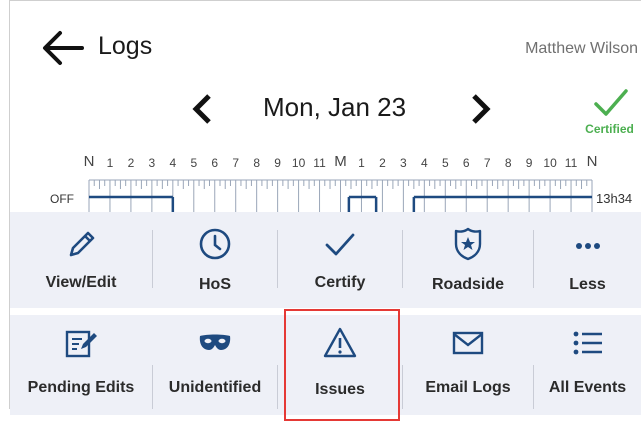 This screenshot has height=421, width=641. What do you see at coordinates (81, 365) in the screenshot?
I see `pending-edits-button: Pending Edits` at bounding box center [81, 365].